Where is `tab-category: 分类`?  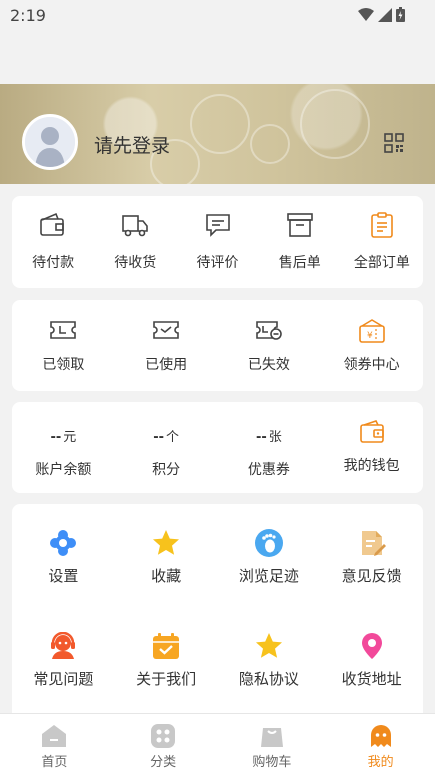 tab-category: 分类 is located at coordinates (163, 743).